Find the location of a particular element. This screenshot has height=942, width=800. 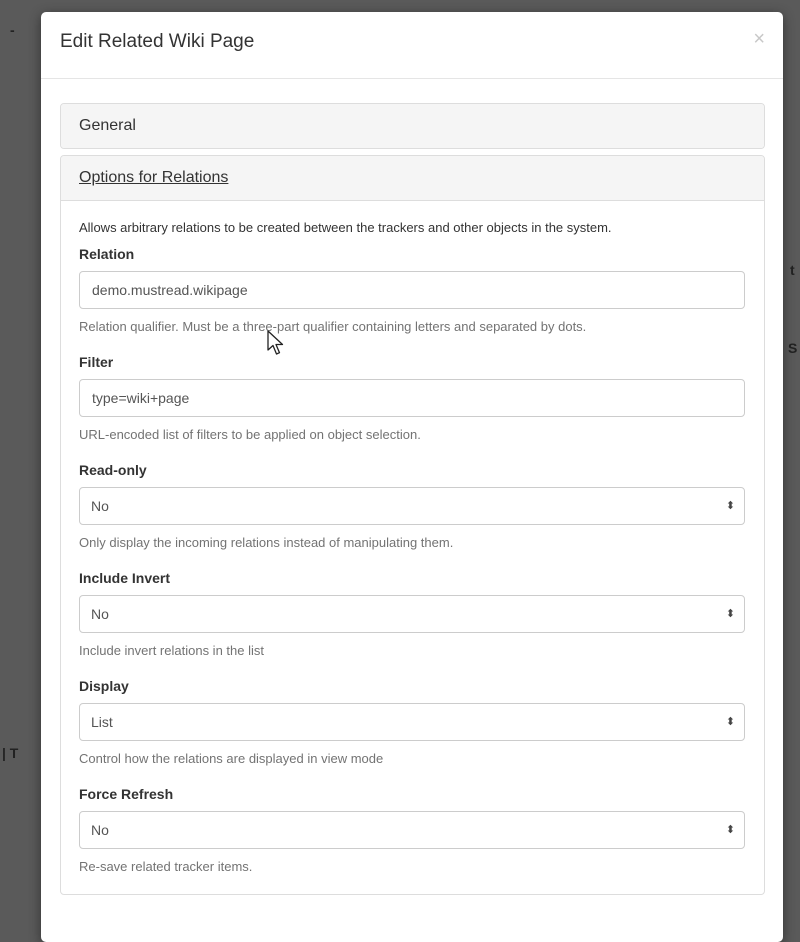

close-icon: × is located at coordinates (759, 39).